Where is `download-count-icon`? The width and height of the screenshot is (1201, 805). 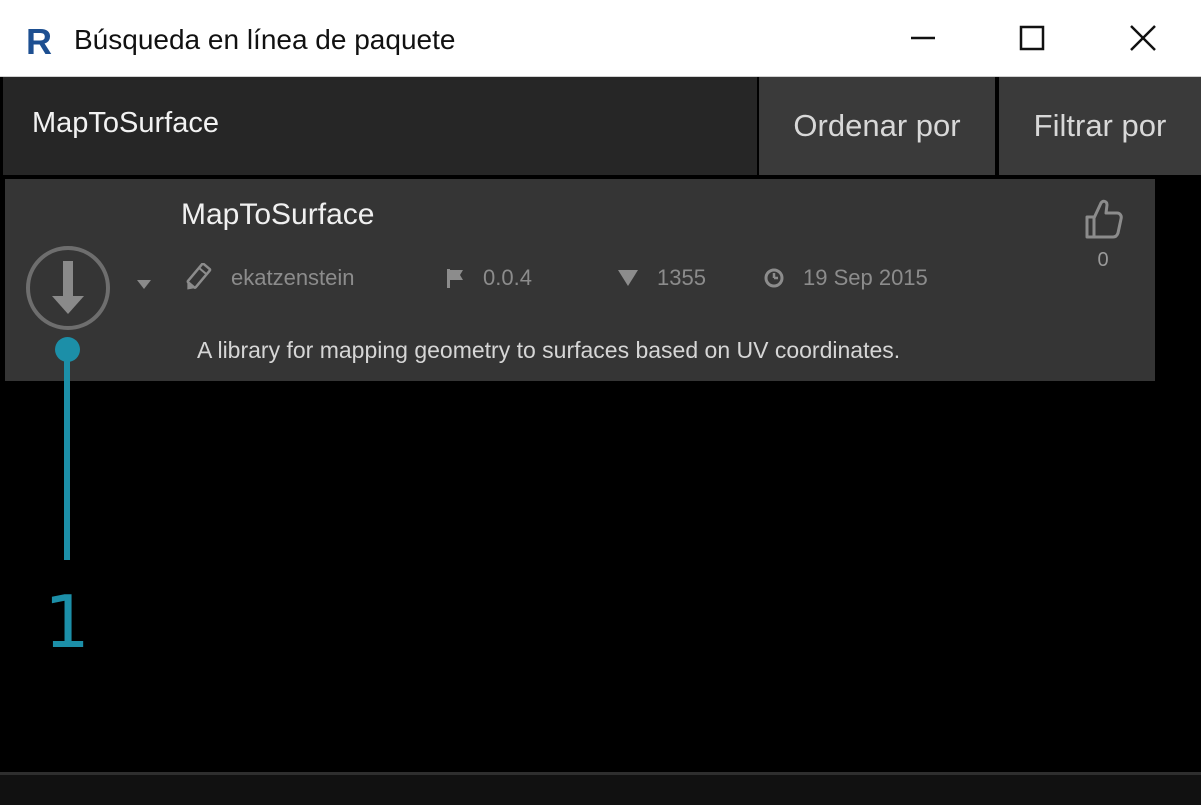
download-count-icon is located at coordinates (628, 278).